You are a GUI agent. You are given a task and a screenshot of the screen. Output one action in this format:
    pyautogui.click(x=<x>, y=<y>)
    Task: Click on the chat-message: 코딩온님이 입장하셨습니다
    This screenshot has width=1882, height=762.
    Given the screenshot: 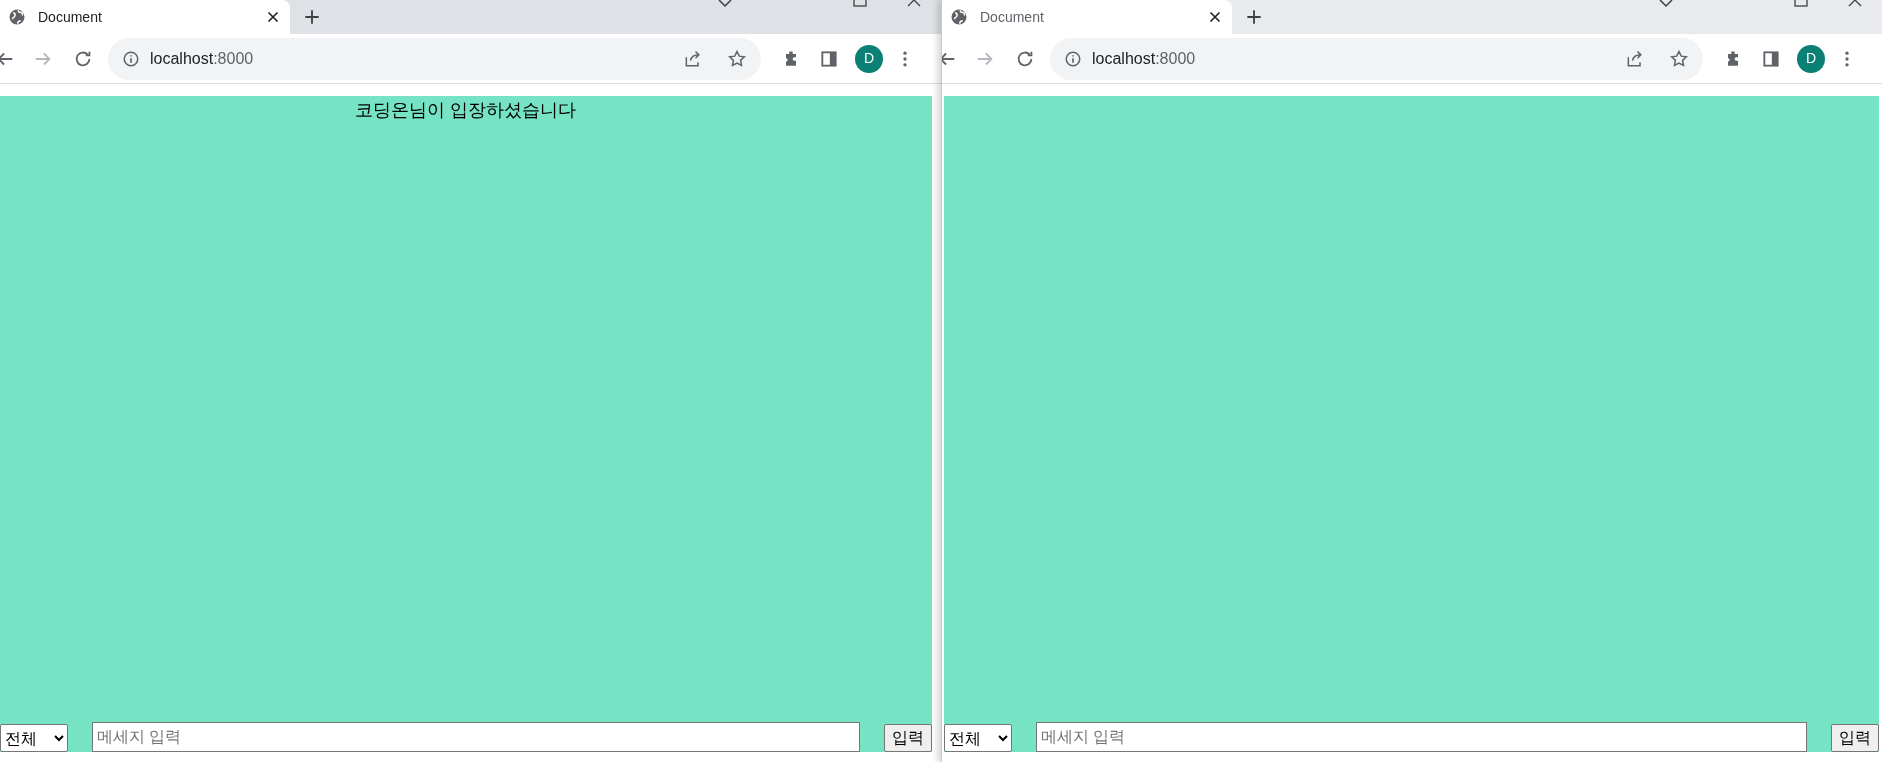 What is the action you would take?
    pyautogui.click(x=466, y=110)
    